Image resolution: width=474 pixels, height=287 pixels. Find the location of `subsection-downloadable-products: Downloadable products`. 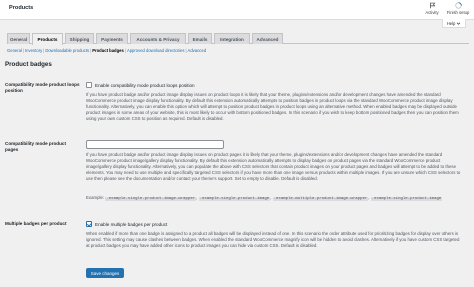

subsection-downloadable-products: Downloadable products is located at coordinates (67, 50).